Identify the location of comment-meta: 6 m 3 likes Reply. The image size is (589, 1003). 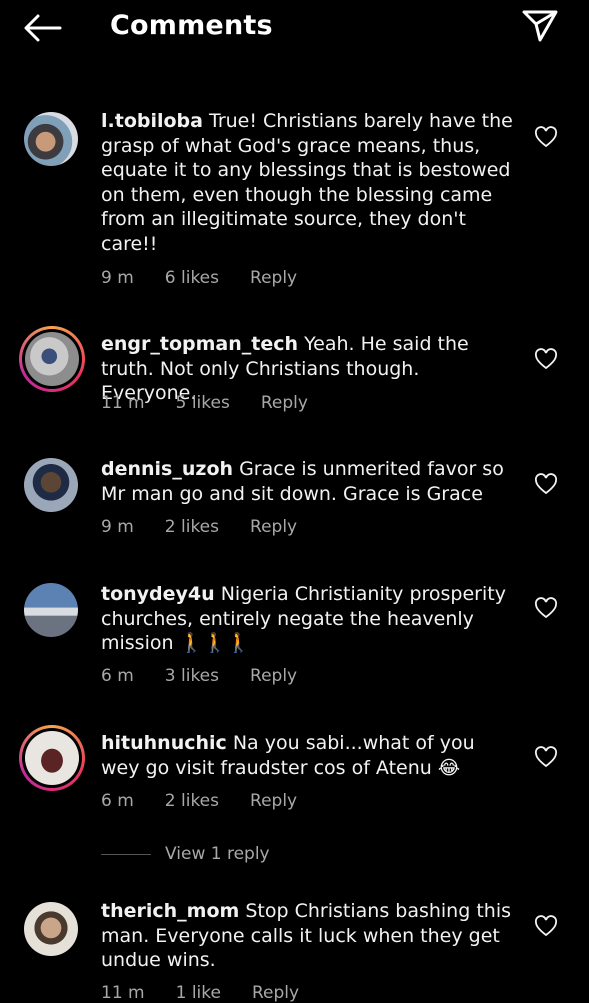
(214, 676).